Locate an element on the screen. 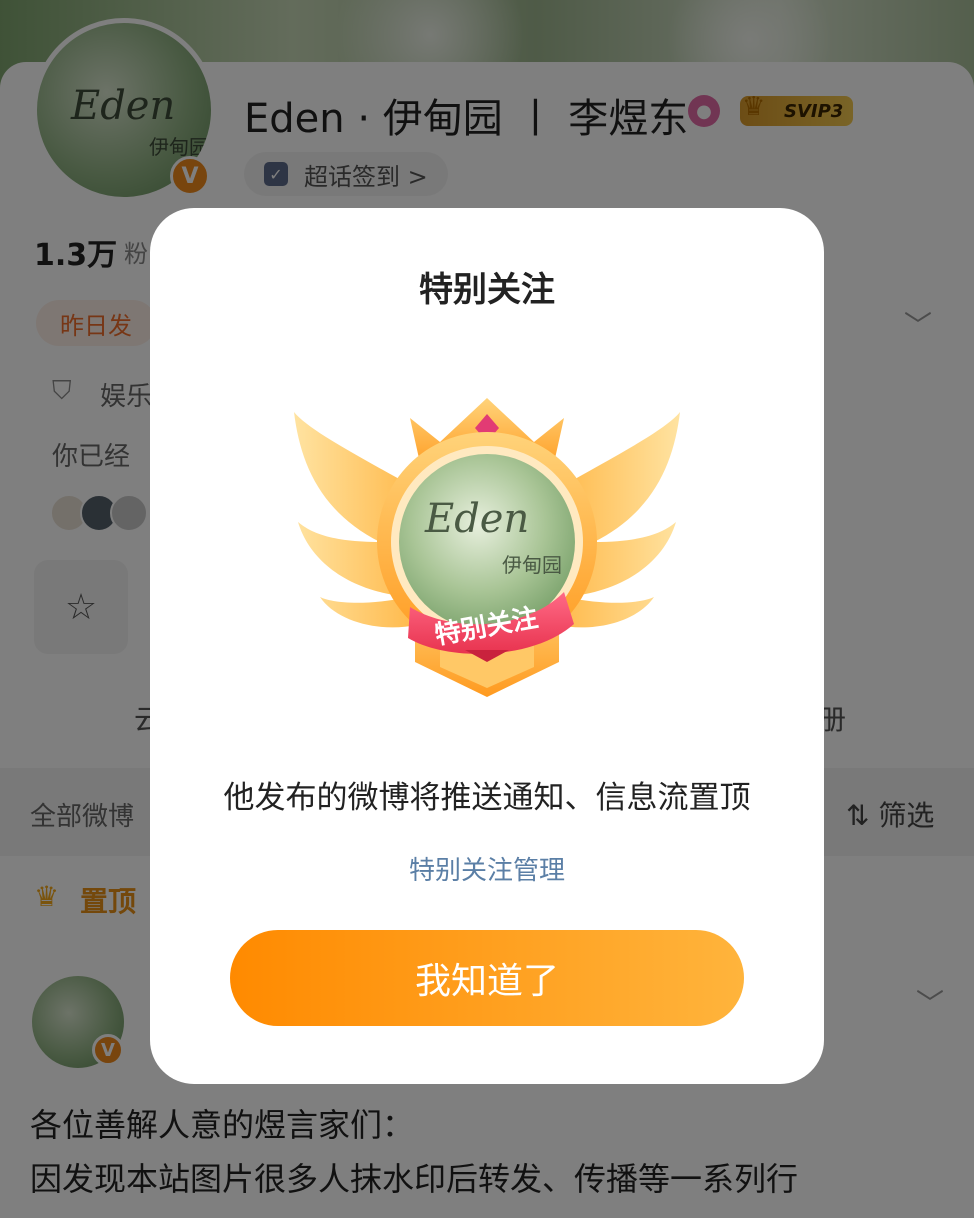 The image size is (974, 1218). badge-avatar-subtext: 伊甸园 is located at coordinates (532, 565).